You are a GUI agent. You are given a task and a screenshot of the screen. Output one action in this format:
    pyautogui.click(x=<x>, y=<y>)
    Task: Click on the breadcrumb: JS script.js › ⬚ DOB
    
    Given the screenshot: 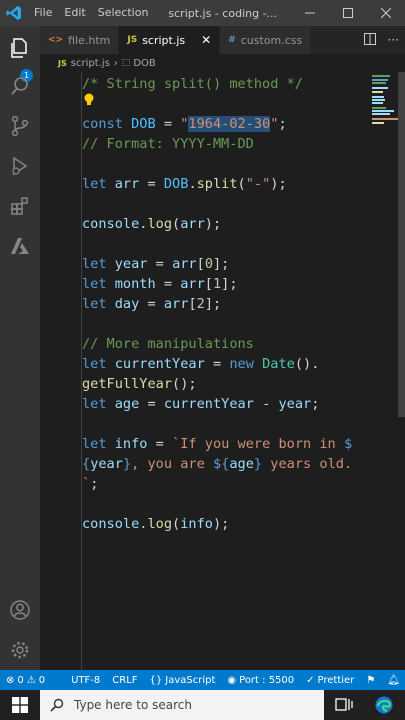 What is the action you would take?
    pyautogui.click(x=222, y=63)
    